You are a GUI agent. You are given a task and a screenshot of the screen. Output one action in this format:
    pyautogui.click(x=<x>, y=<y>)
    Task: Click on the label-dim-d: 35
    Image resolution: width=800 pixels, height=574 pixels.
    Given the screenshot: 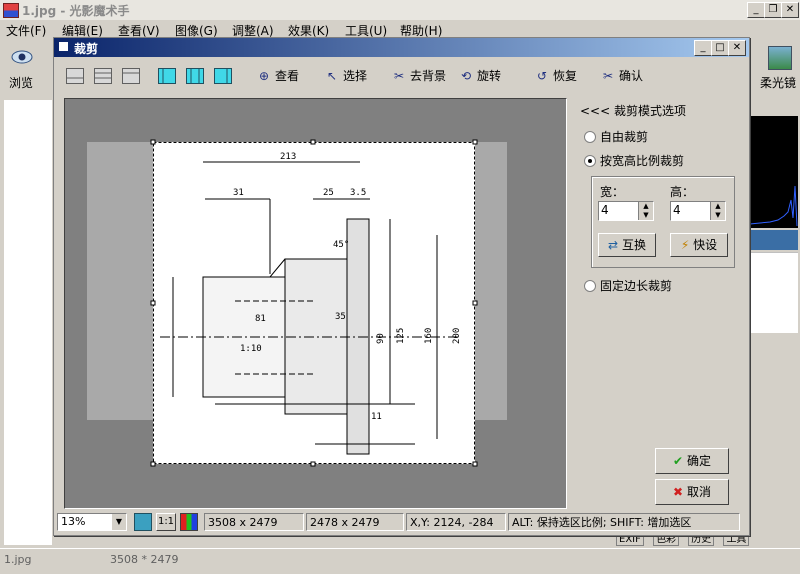 What is the action you would take?
    pyautogui.click(x=340, y=317)
    